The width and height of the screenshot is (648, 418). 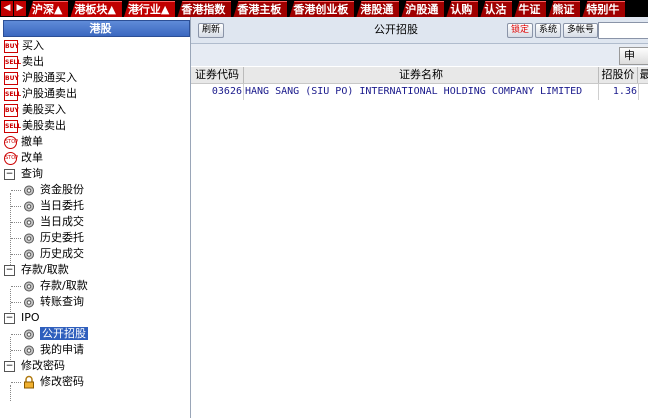 What do you see at coordinates (419, 55) in the screenshot?
I see `action-bar: 申` at bounding box center [419, 55].